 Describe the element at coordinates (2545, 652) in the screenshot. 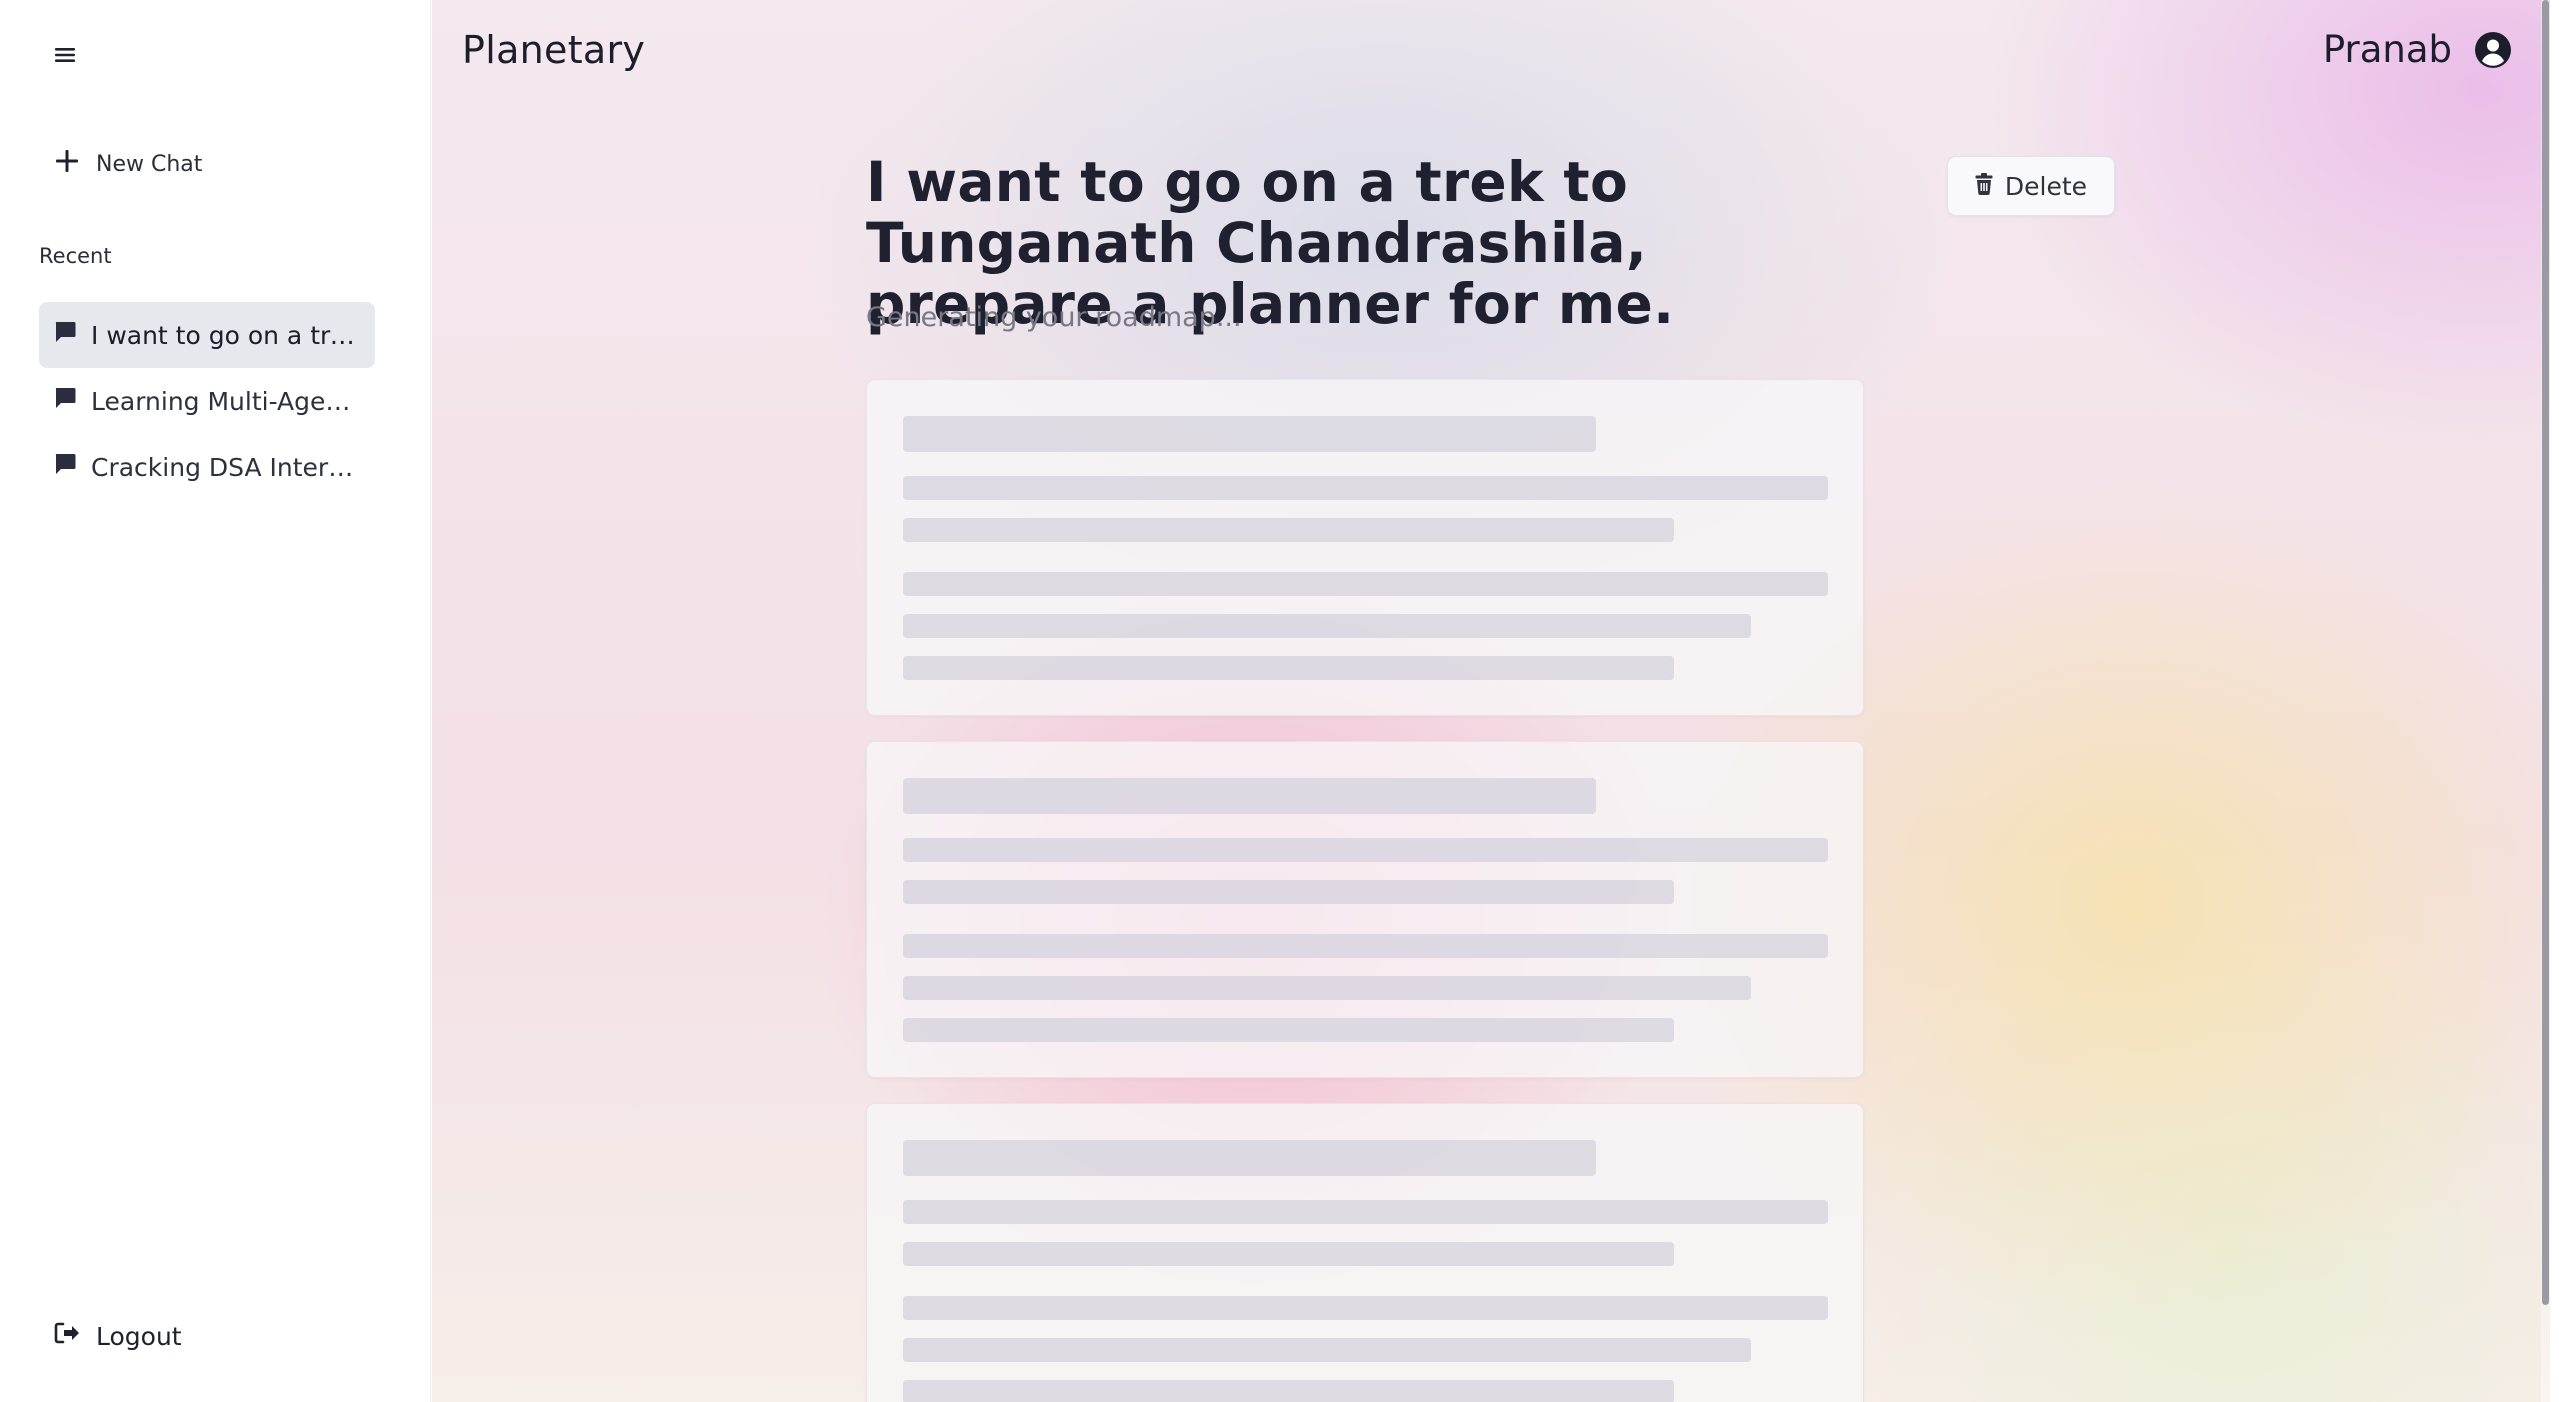

I see `scrollbar-thumb` at that location.